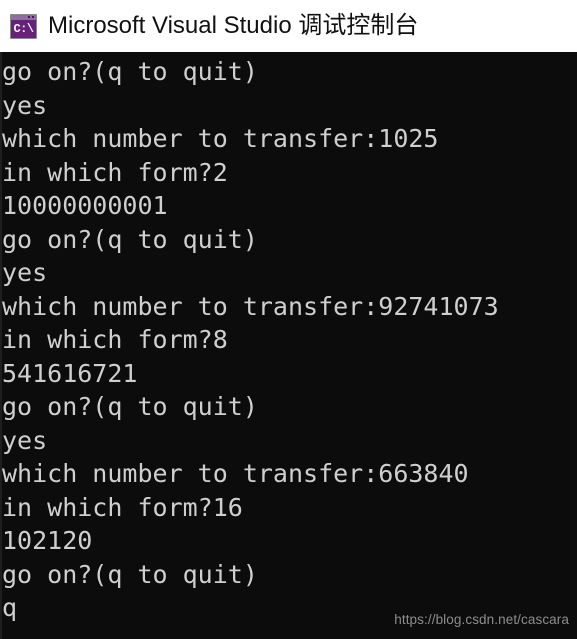  Describe the element at coordinates (115, 172) in the screenshot. I see `console-line: in which form?2` at that location.